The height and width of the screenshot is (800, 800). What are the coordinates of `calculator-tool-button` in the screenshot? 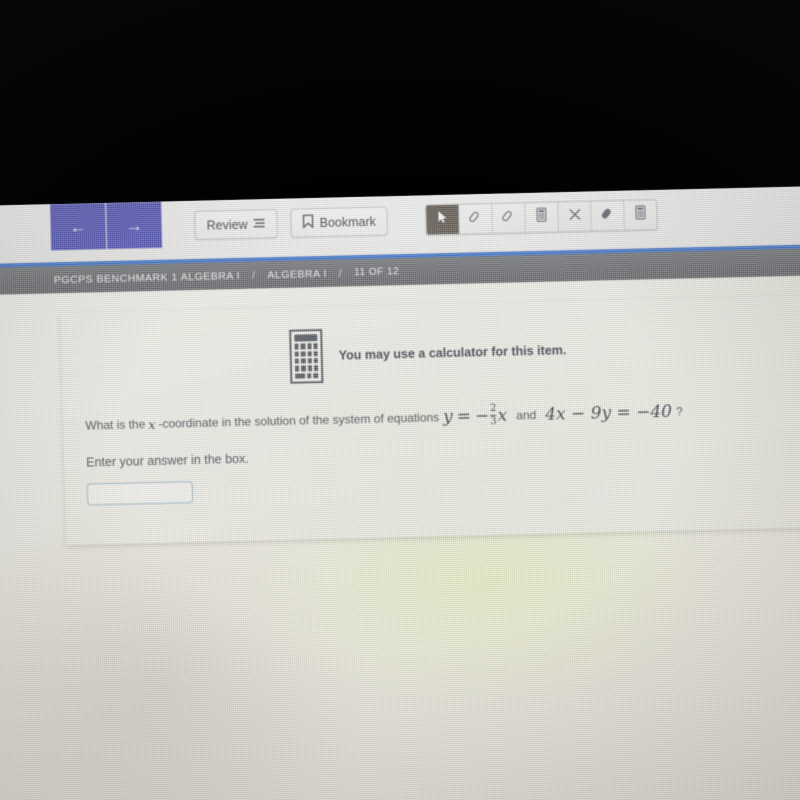 It's located at (542, 217).